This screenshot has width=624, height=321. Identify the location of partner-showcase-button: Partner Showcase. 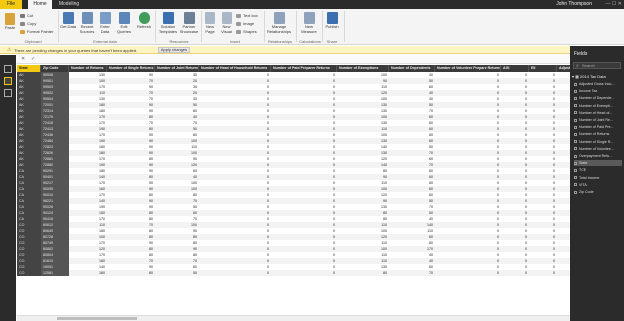
(189, 23).